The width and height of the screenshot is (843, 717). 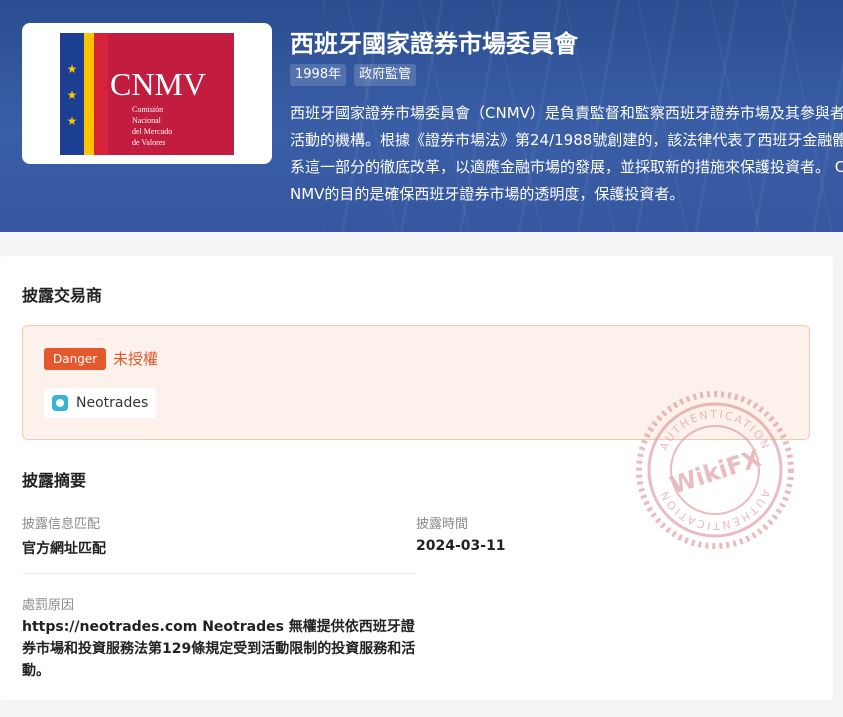 I want to click on match-info-value: 官方網址匹配, so click(x=64, y=549).